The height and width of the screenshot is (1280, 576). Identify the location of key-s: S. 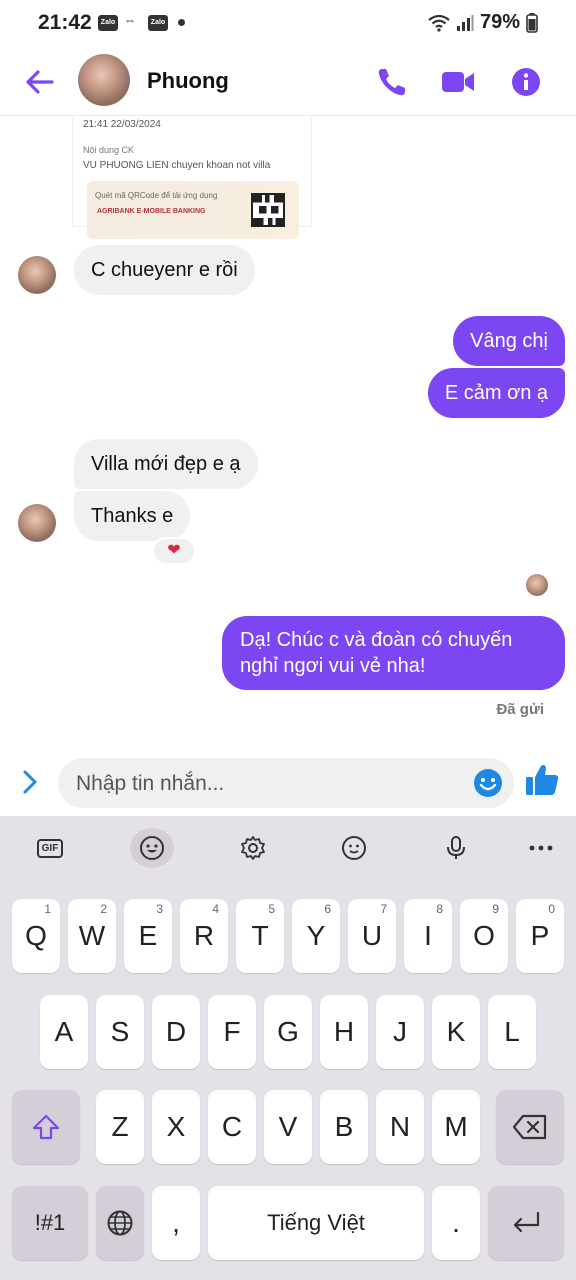
(120, 1032).